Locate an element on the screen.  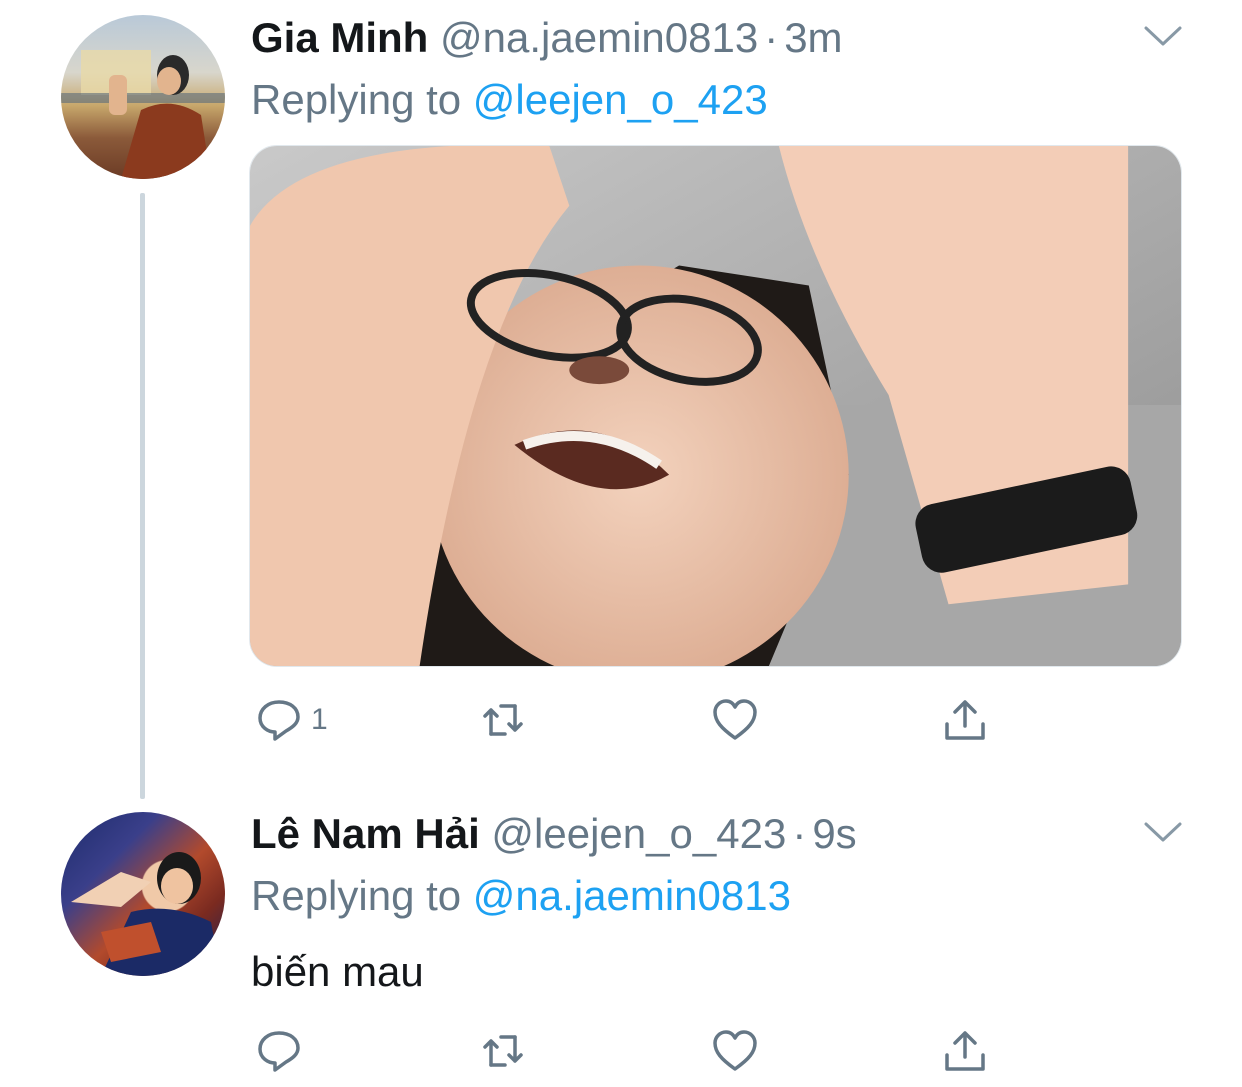
reply-button: 1 is located at coordinates (291, 720).